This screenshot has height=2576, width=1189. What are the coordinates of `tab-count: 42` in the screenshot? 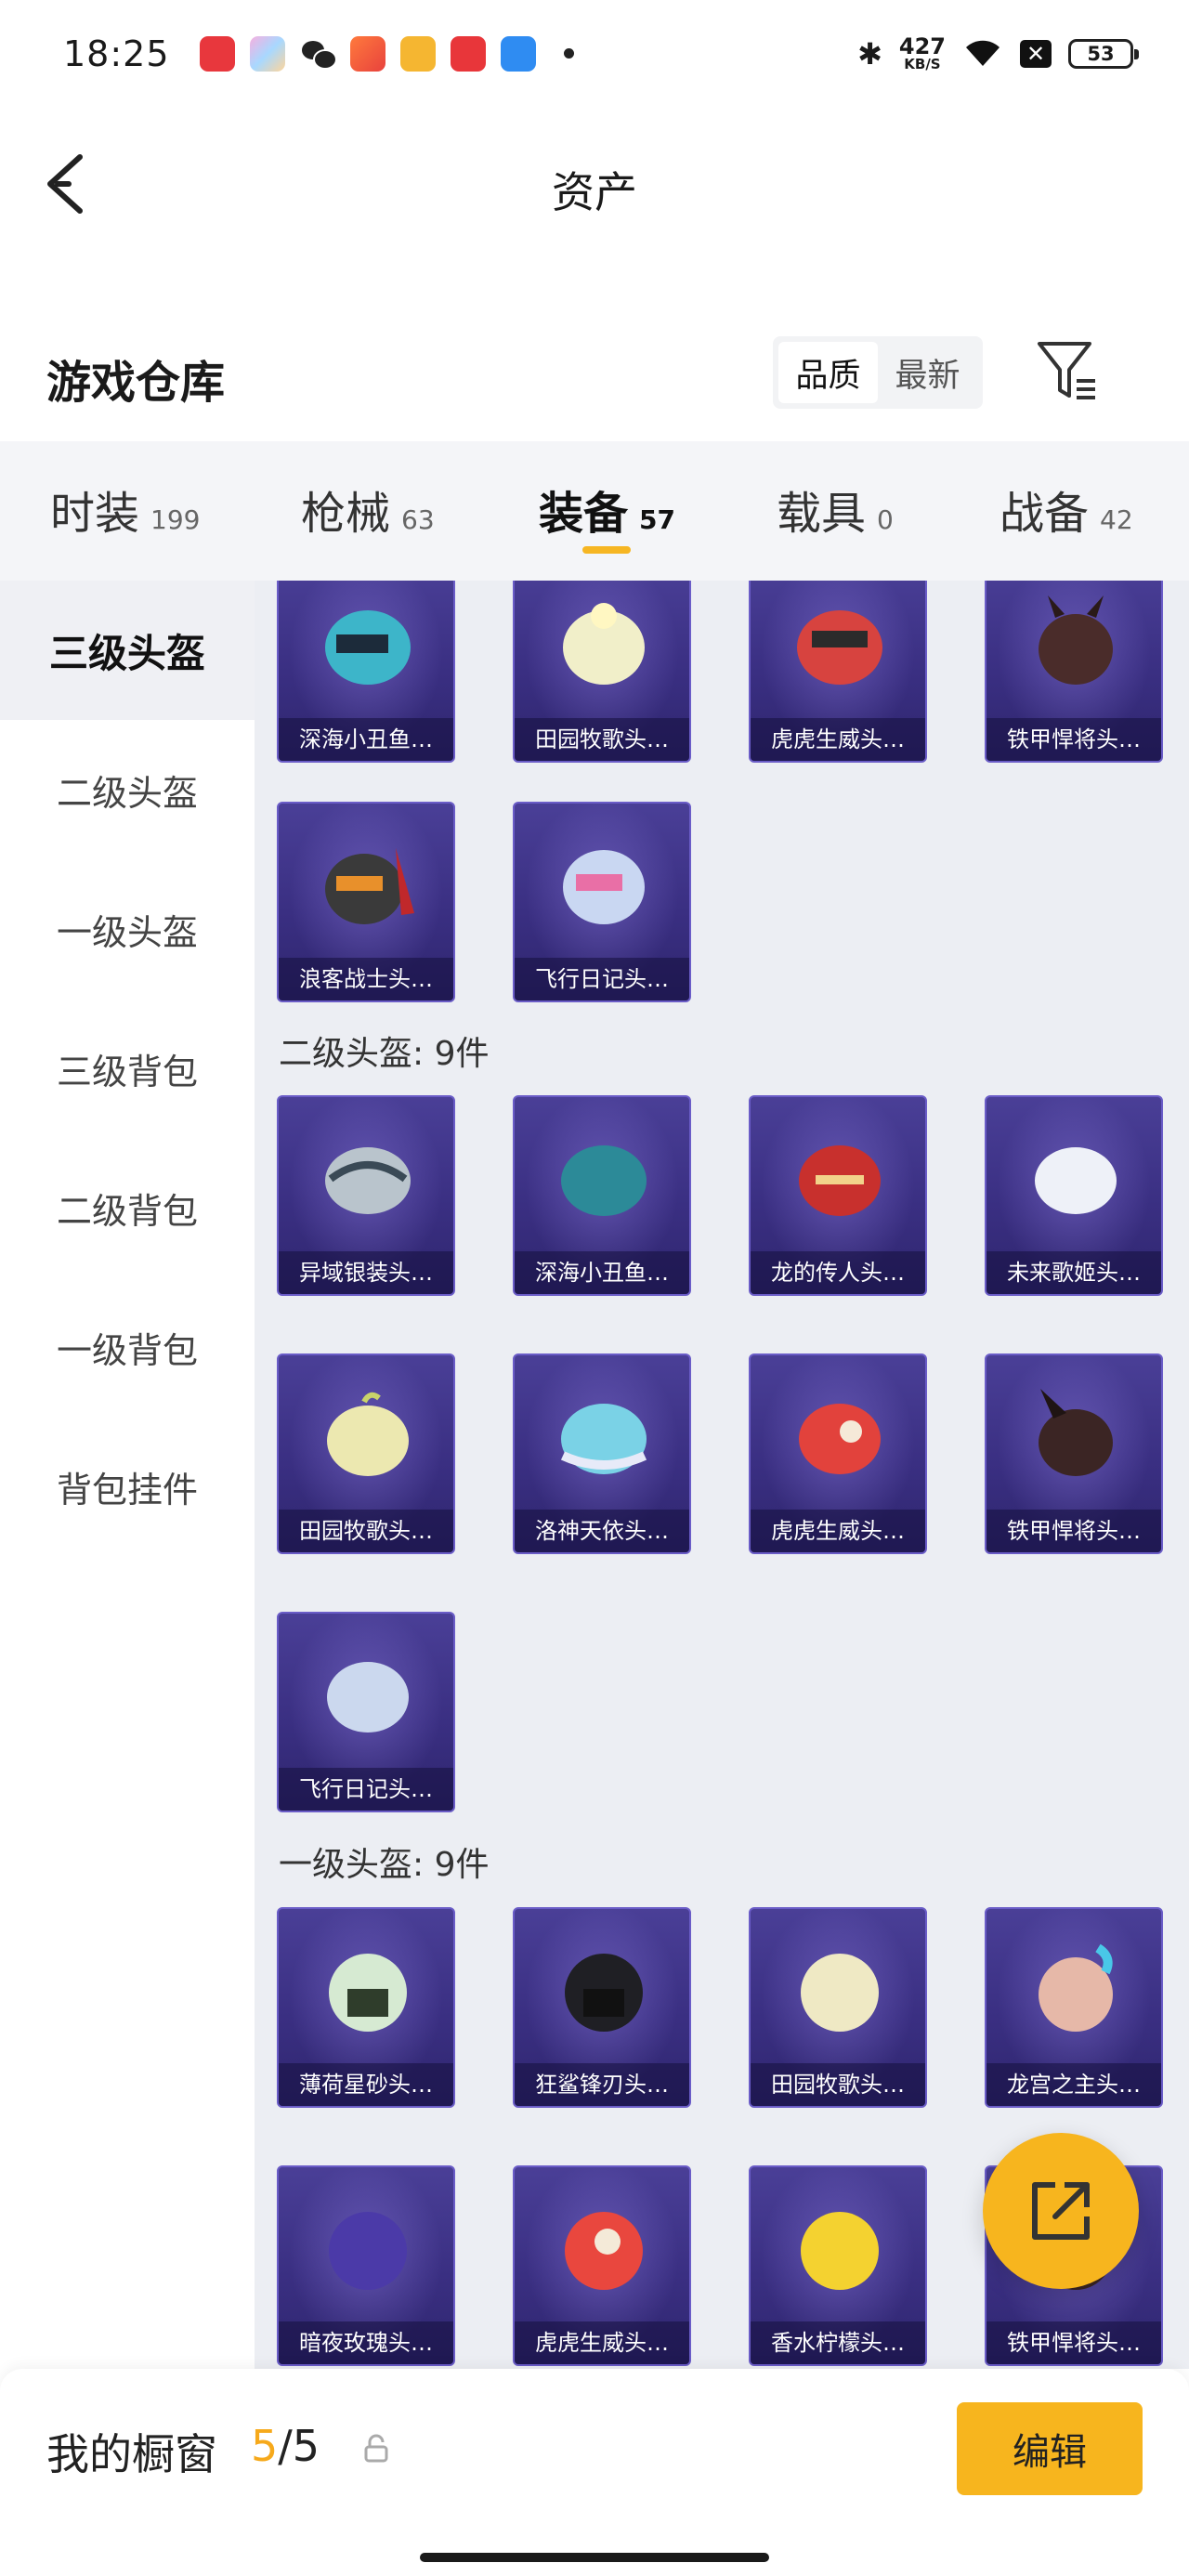 It's located at (1116, 519).